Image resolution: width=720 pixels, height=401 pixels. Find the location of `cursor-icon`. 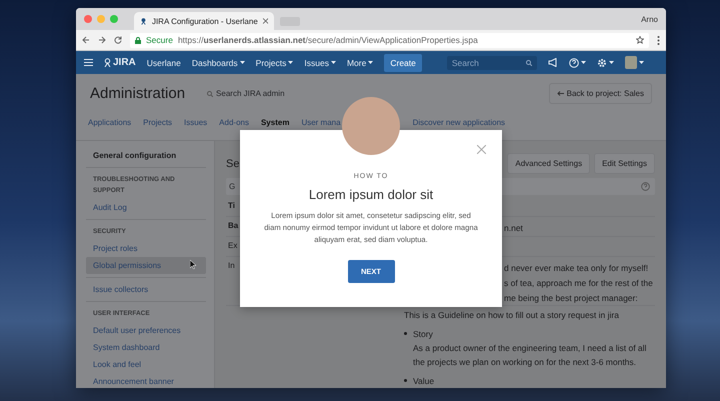

cursor-icon is located at coordinates (193, 264).